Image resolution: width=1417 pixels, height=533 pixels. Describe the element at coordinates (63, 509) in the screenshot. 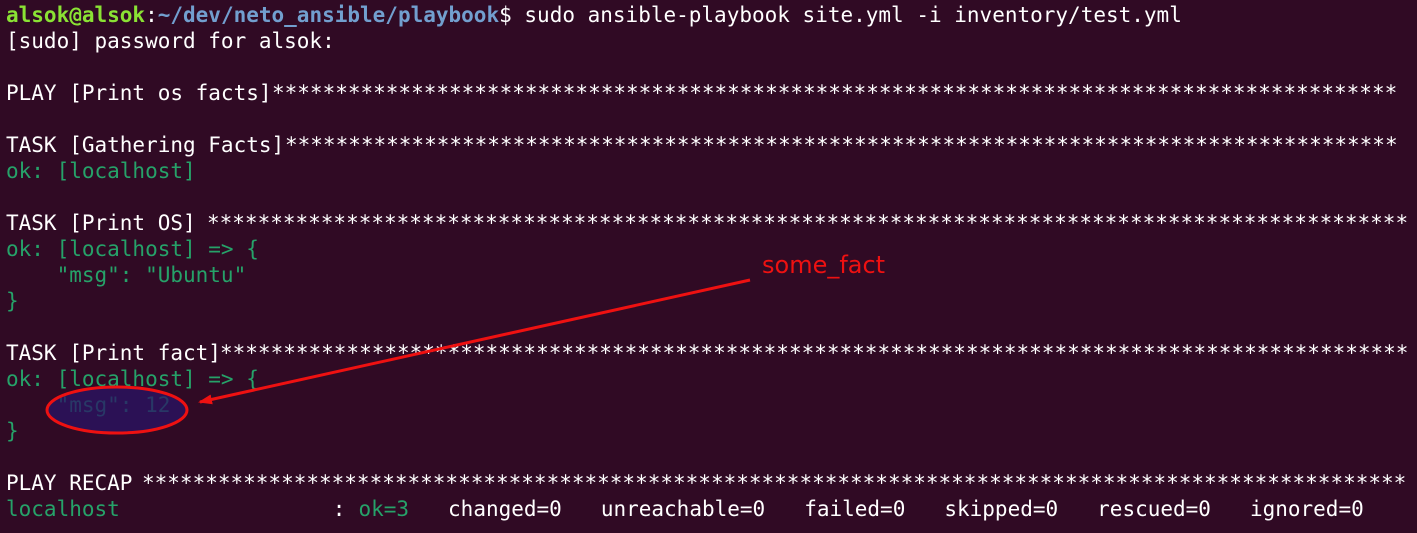

I see `recap-host: localhost` at that location.